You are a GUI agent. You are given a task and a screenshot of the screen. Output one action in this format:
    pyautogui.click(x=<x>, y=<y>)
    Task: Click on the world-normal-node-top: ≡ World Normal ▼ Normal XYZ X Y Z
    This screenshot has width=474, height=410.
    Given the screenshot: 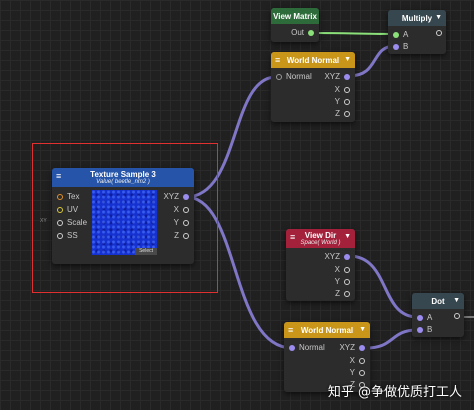 What is the action you would take?
    pyautogui.click(x=313, y=87)
    